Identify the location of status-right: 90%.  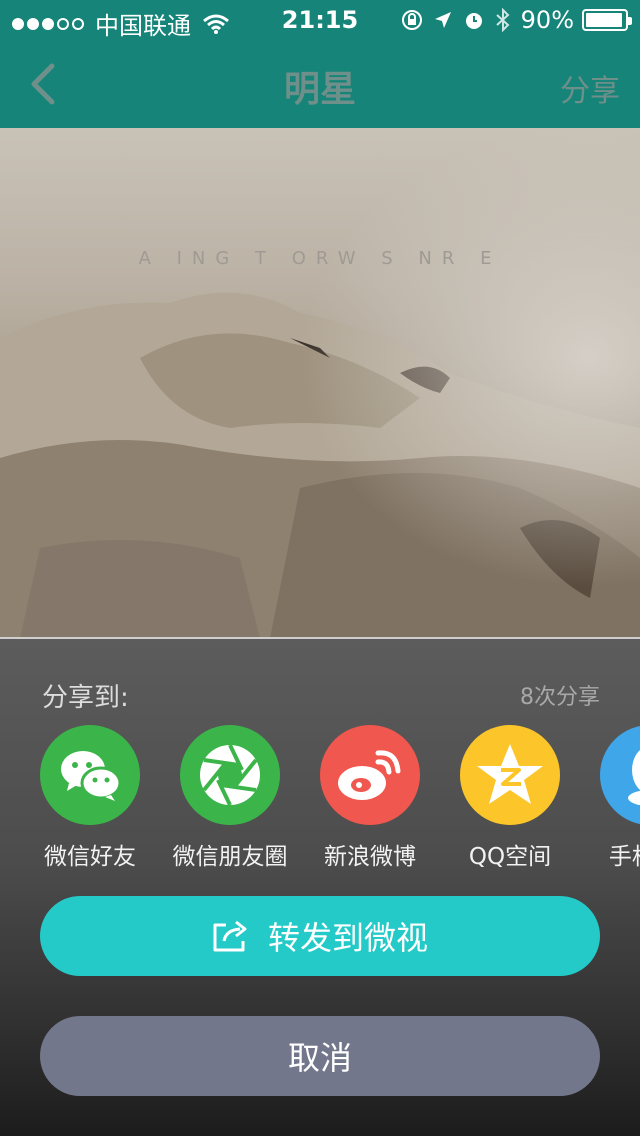
(511, 20).